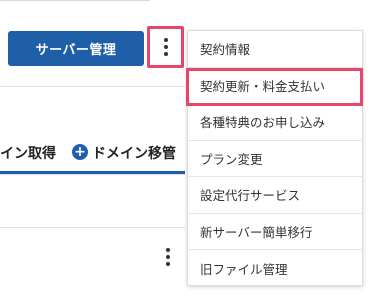  Describe the element at coordinates (275, 195) in the screenshot. I see `menu-item-setup-service: 設定代行サービス` at that location.